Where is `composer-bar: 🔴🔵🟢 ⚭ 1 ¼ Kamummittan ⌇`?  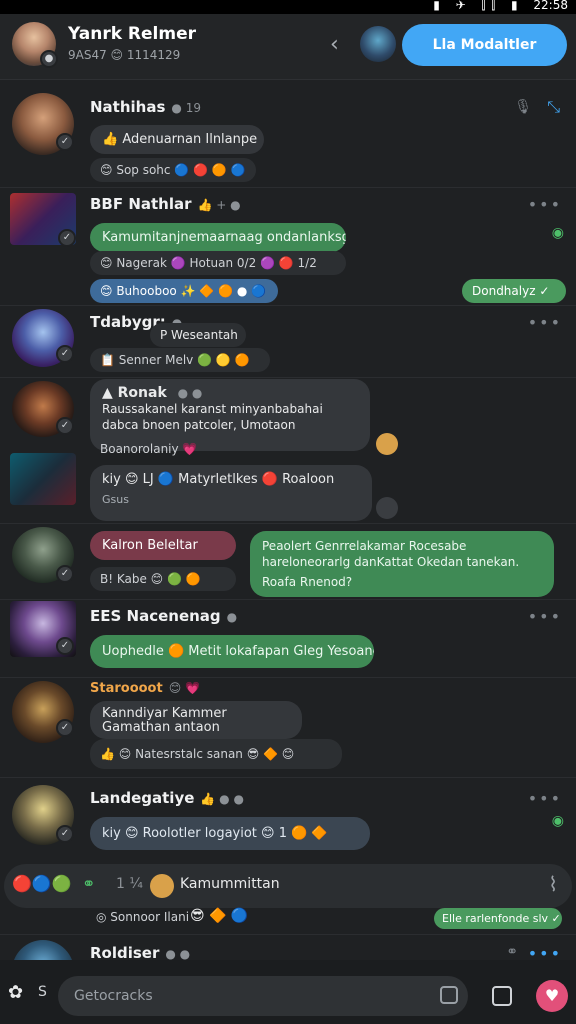 composer-bar: 🔴🔵🟢 ⚭ 1 ¼ Kamummittan ⌇ is located at coordinates (288, 886).